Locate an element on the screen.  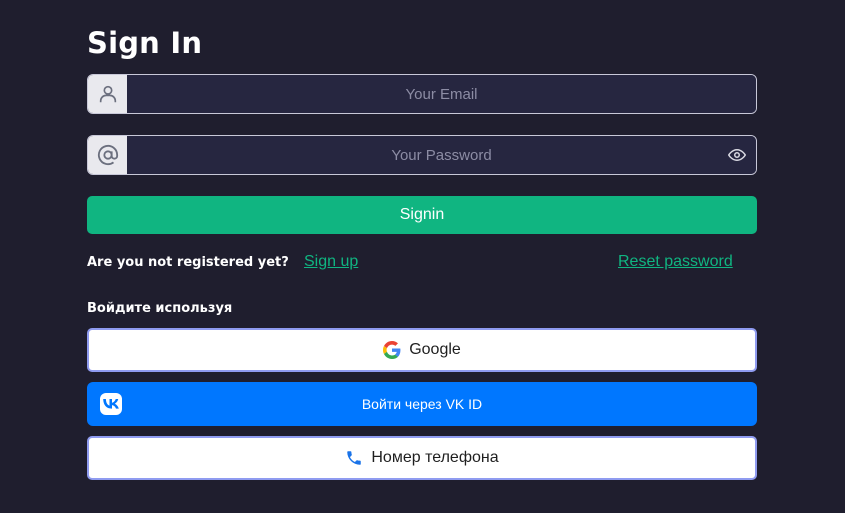
password-field-group is located at coordinates (422, 155).